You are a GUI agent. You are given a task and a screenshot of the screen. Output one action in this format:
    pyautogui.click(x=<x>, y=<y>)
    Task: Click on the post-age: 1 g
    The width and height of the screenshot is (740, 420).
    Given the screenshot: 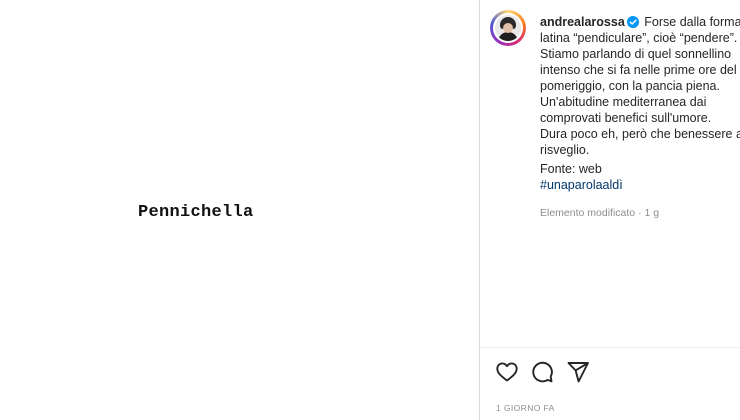 What is the action you would take?
    pyautogui.click(x=651, y=213)
    